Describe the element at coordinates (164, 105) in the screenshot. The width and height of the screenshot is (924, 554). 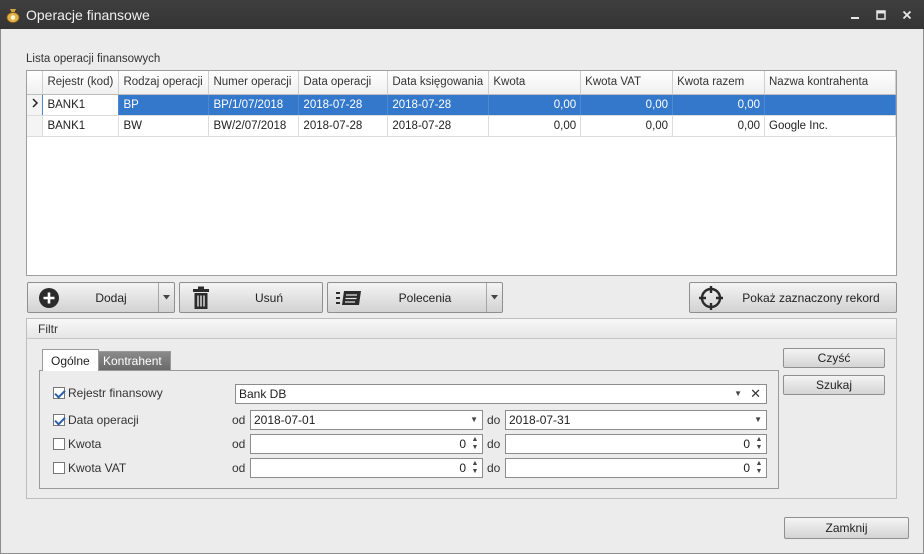
I see `table-cell: BP` at that location.